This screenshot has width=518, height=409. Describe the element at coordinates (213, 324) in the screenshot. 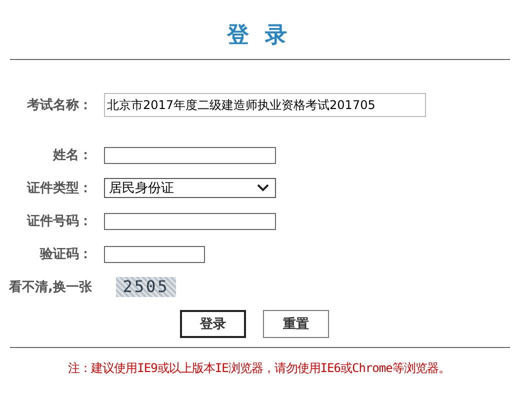

I see `form-button: 登录` at that location.